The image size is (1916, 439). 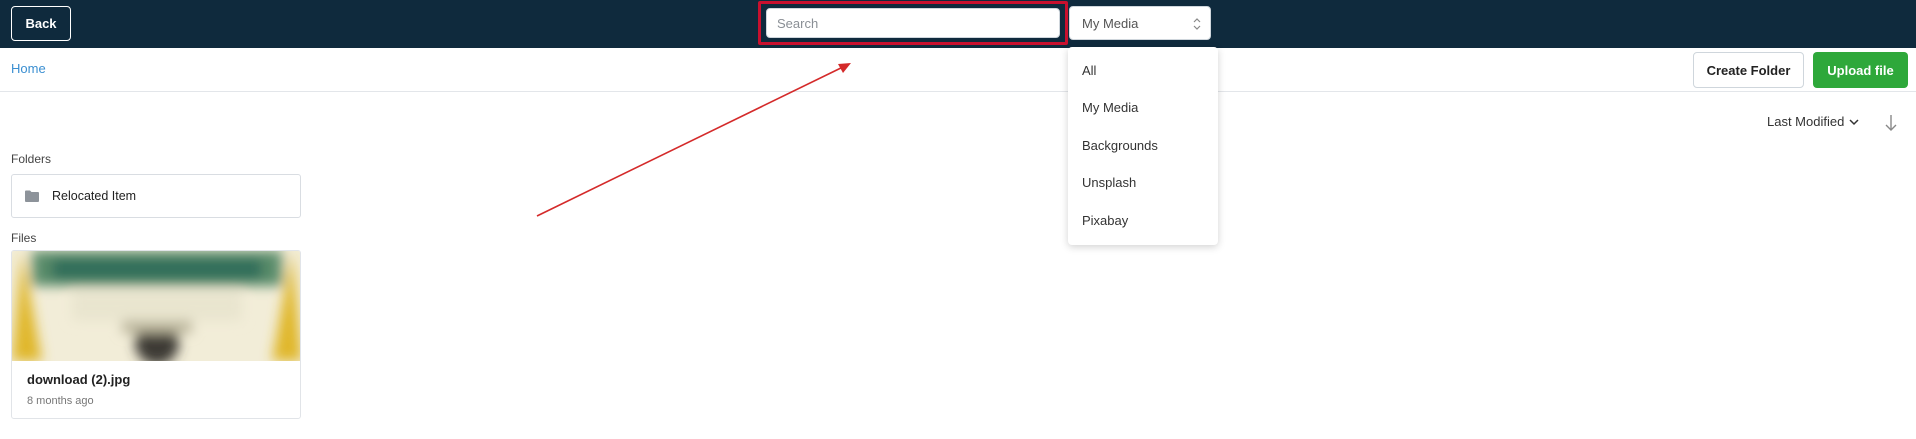 I want to click on upload-file-button: Upload file, so click(x=1860, y=70).